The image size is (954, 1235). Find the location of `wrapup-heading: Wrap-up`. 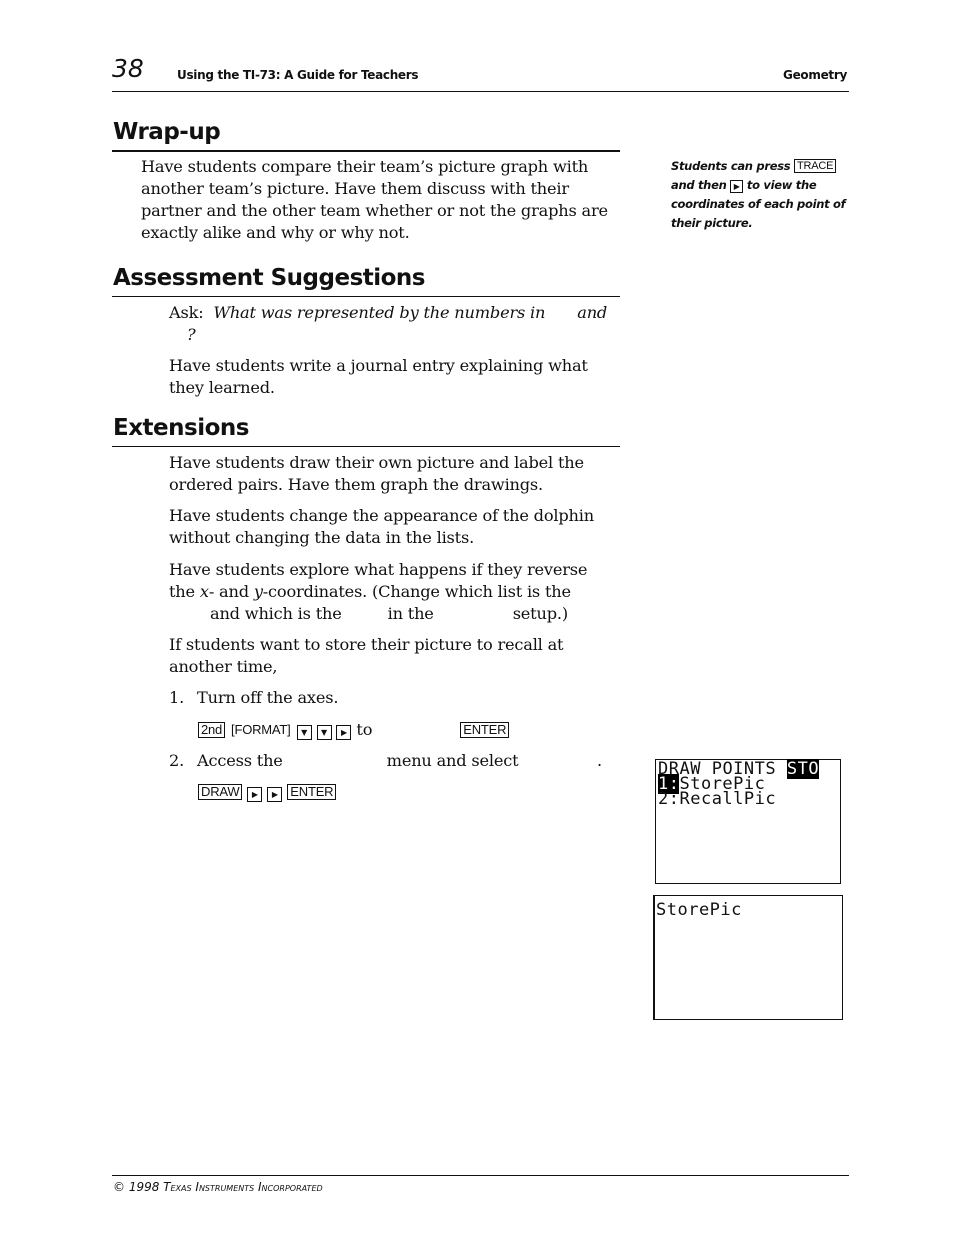

wrapup-heading: Wrap-up is located at coordinates (167, 132).